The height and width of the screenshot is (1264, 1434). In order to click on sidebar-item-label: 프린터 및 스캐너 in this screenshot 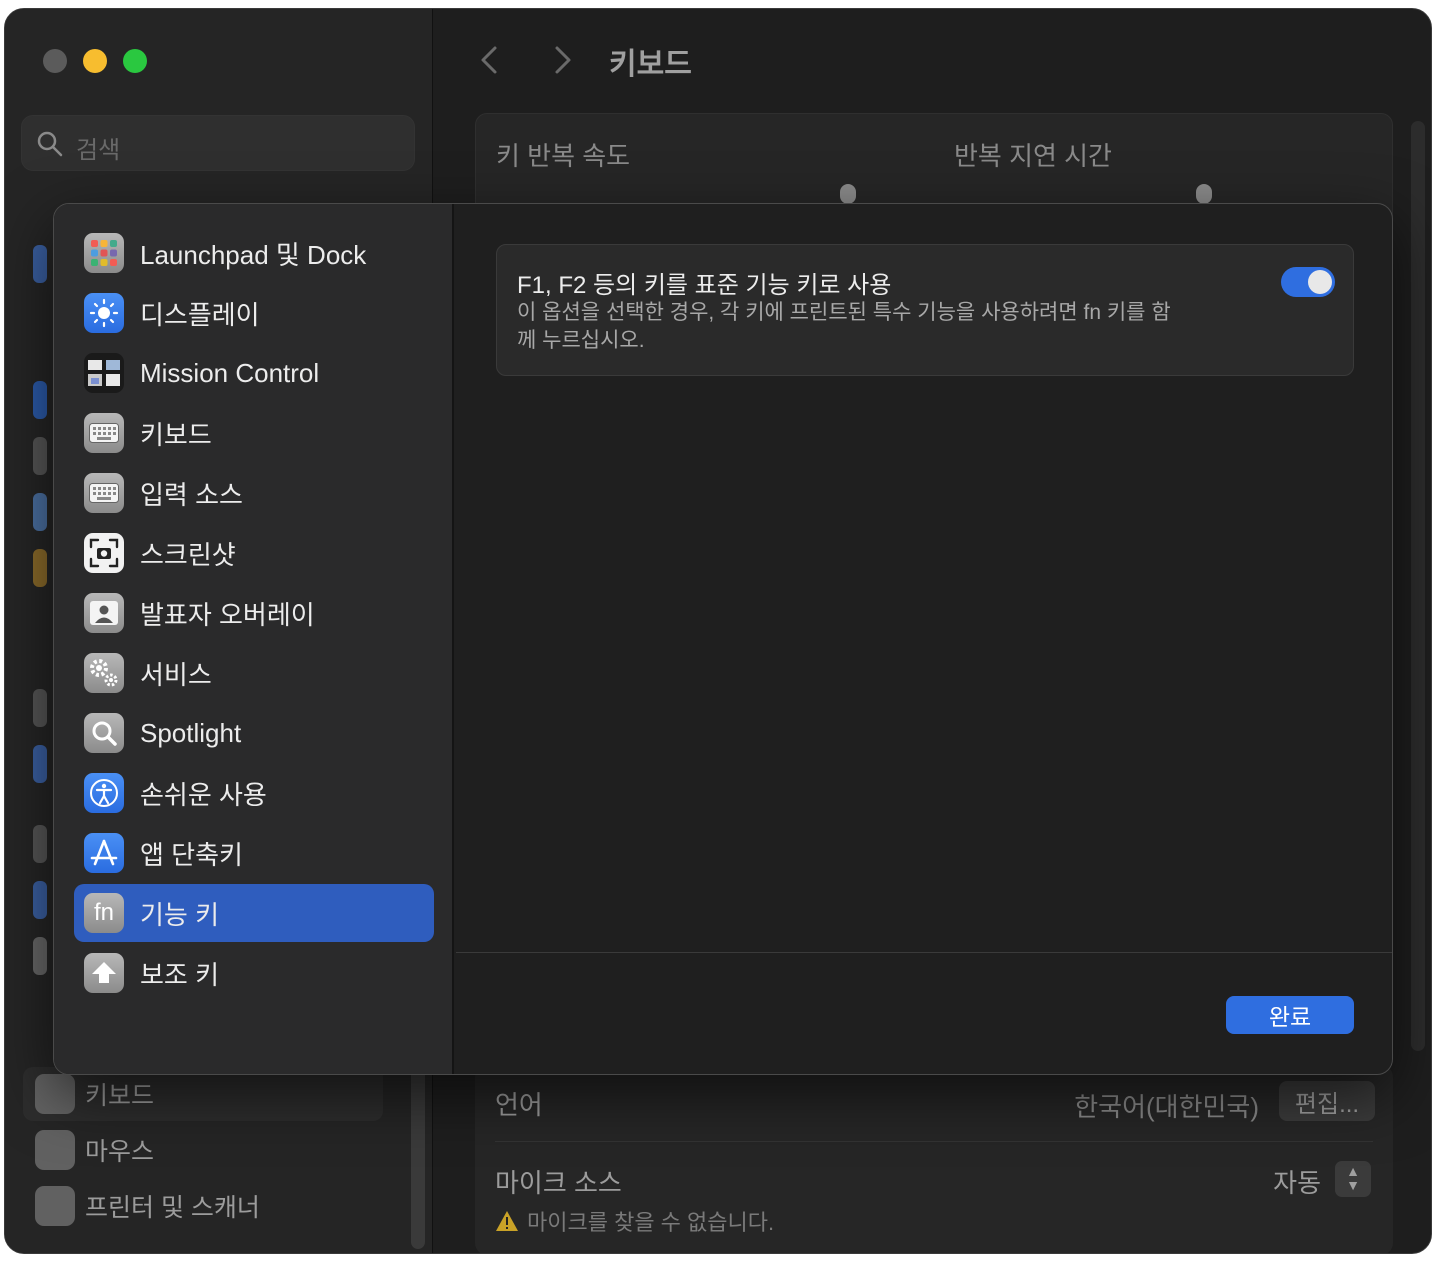, I will do `click(172, 1208)`.